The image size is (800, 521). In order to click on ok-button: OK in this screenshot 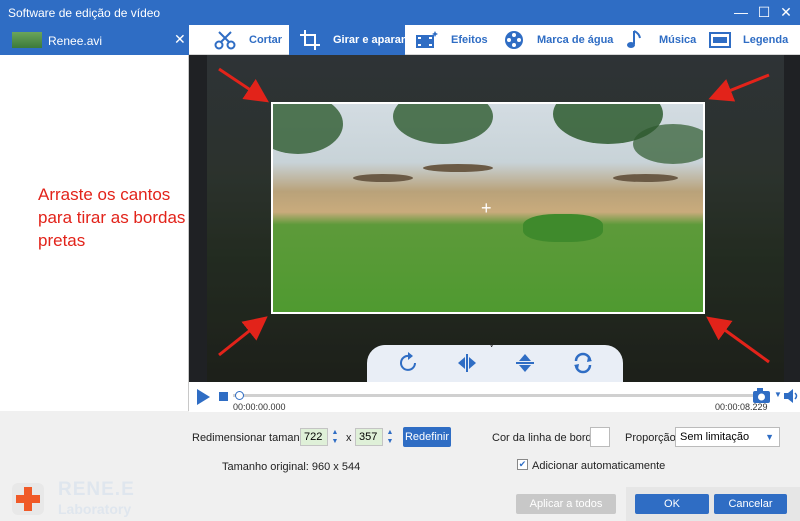, I will do `click(672, 504)`.